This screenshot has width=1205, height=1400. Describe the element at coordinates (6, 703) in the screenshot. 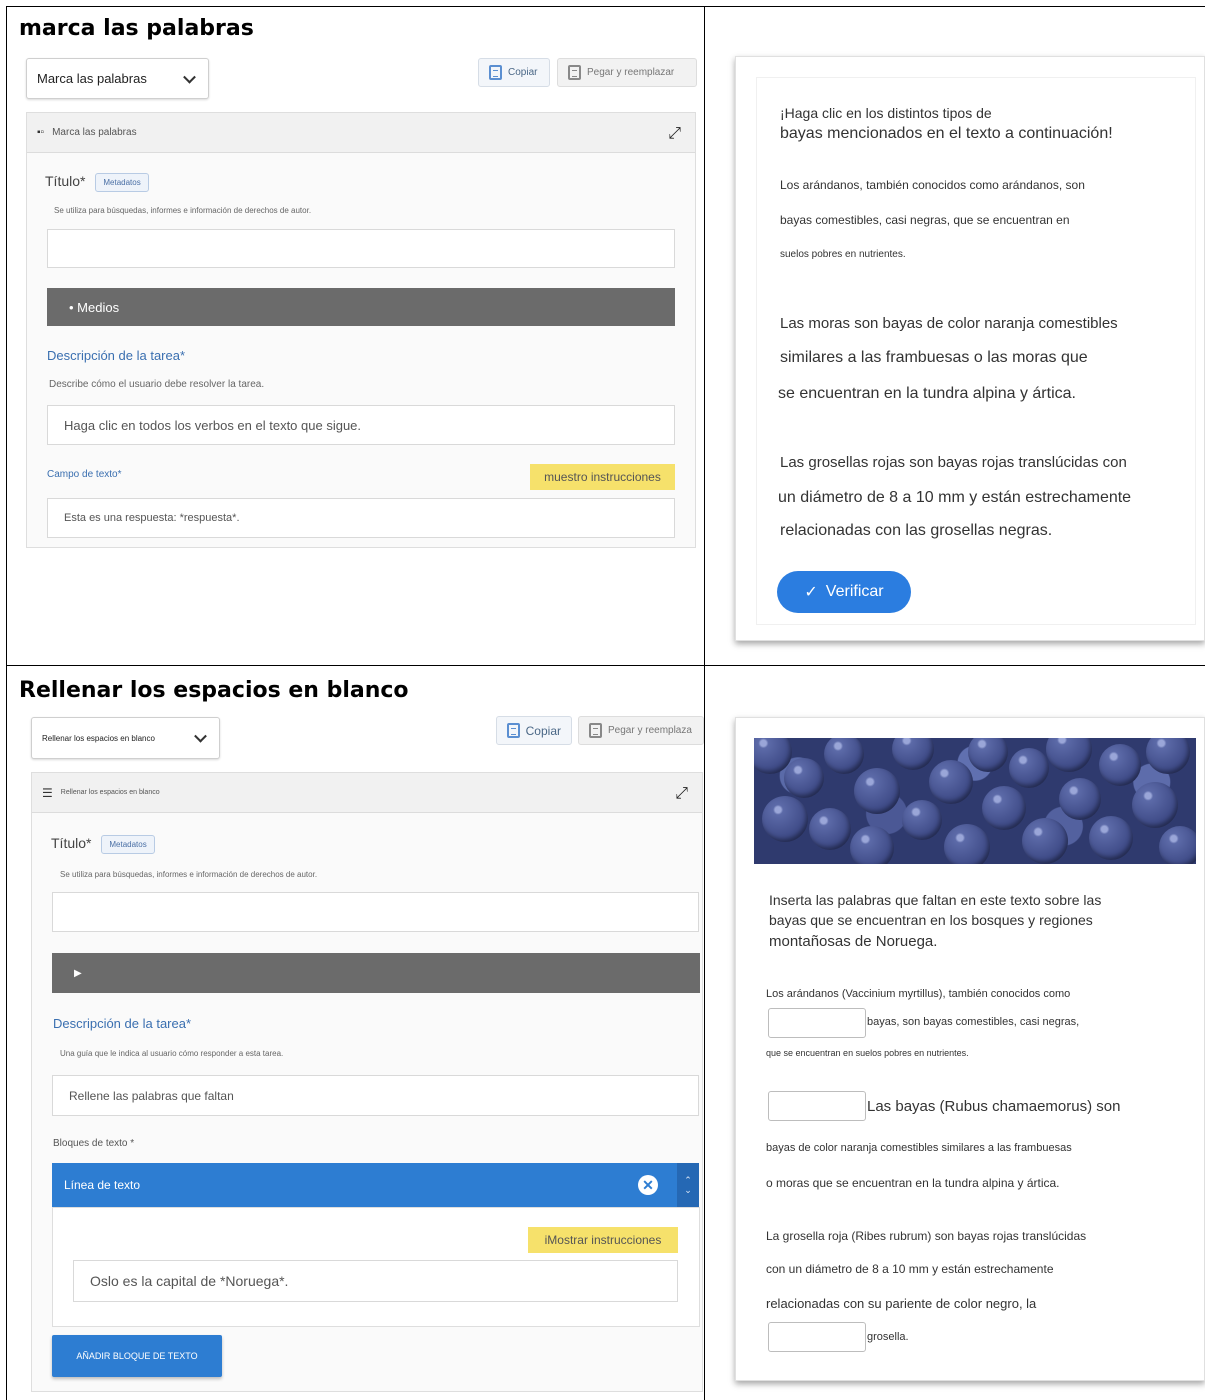

I see `table-border-left` at that location.